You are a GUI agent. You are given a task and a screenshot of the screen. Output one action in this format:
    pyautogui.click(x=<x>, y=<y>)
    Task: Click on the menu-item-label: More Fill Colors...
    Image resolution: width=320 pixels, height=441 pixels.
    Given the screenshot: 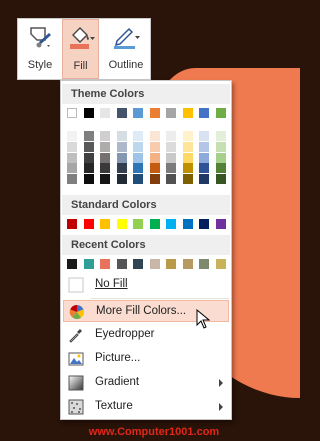 What is the action you would take?
    pyautogui.click(x=141, y=311)
    